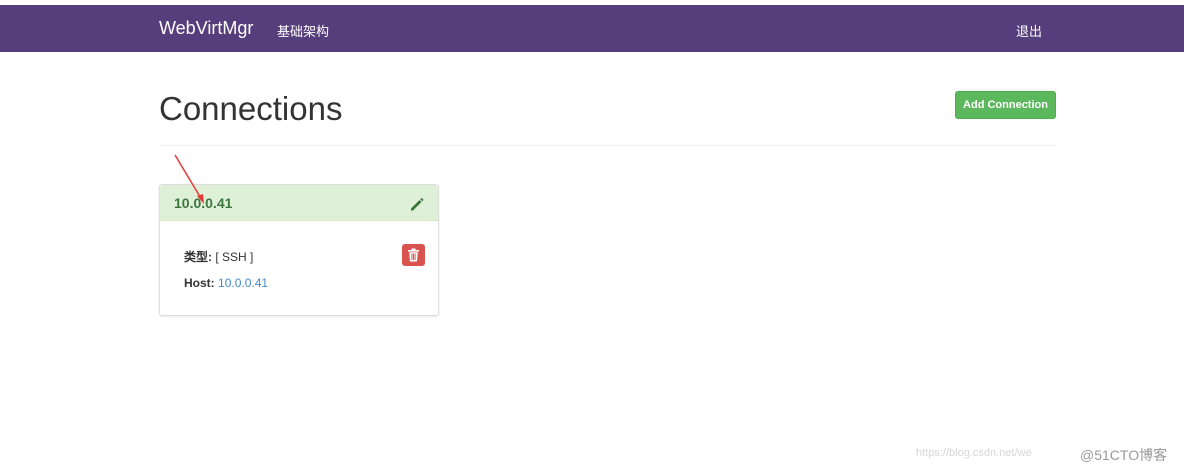  I want to click on add-connection-button: Add Connection, so click(1005, 105).